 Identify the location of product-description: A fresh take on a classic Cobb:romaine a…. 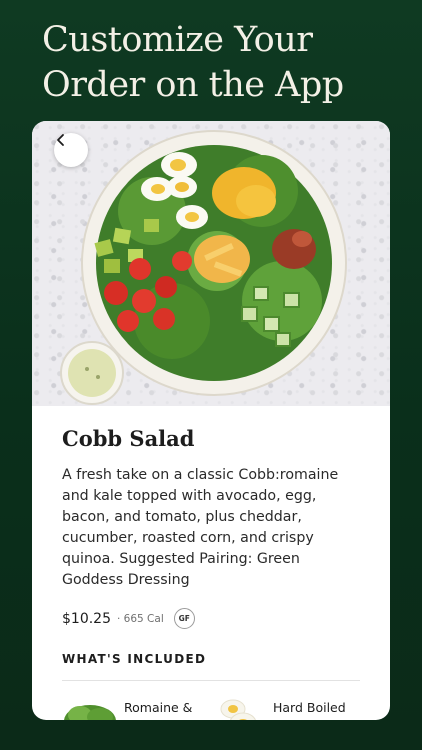
(200, 527).